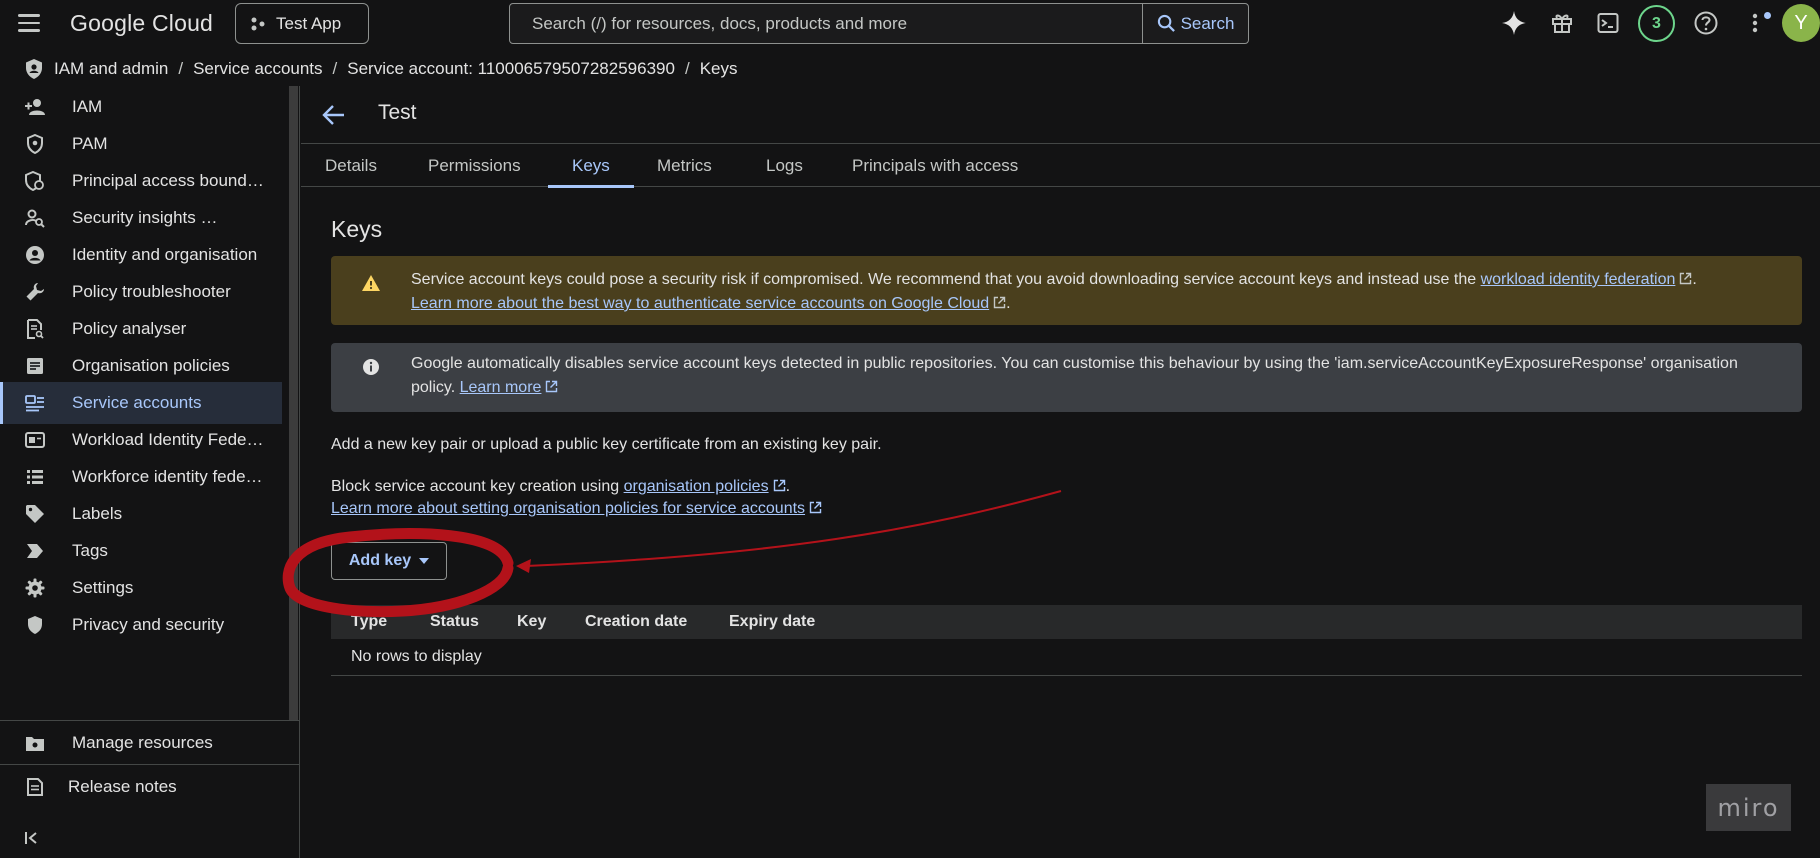  What do you see at coordinates (762, 622) in the screenshot?
I see `column-expiry-date: Expiry date` at bounding box center [762, 622].